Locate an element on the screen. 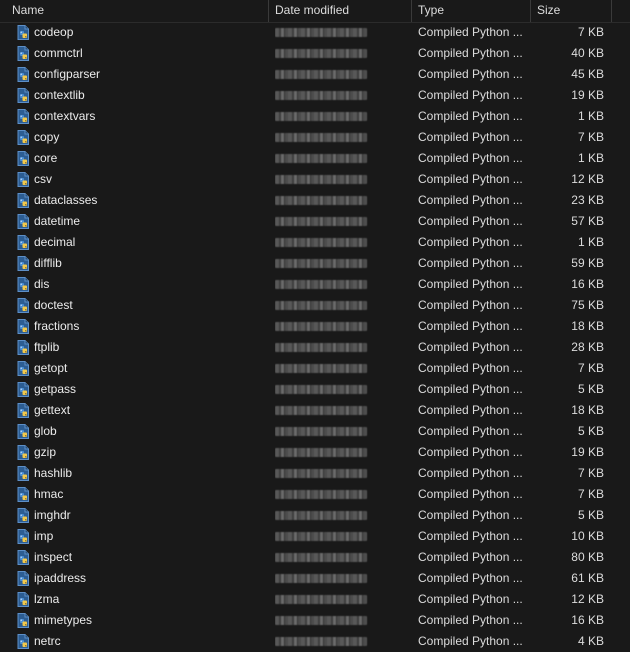 The image size is (630, 652). file-row: gettext Compiled Python ... 18 KB is located at coordinates (315, 410).